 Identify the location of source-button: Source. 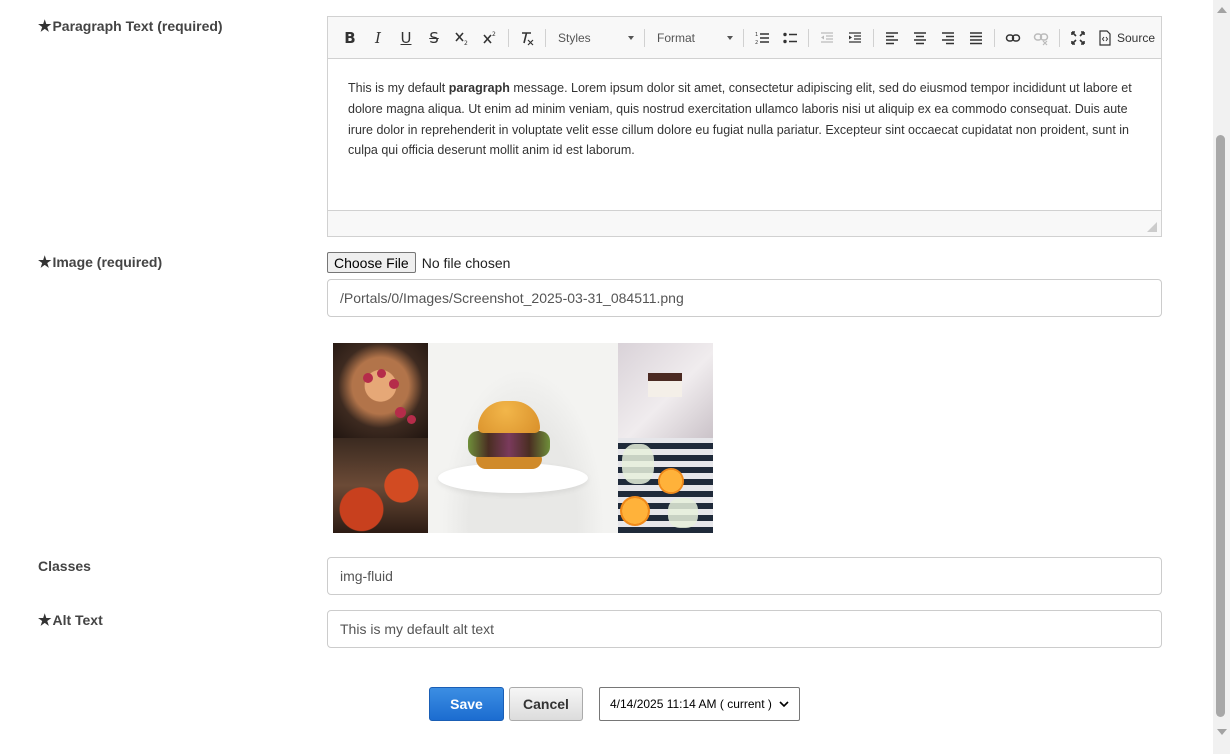
(1126, 38).